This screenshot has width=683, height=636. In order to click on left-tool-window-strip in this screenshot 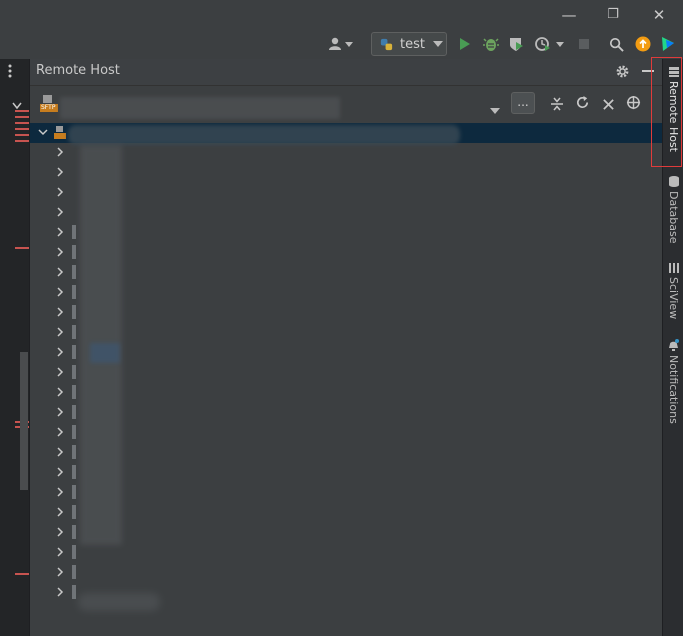, I will do `click(15, 347)`.